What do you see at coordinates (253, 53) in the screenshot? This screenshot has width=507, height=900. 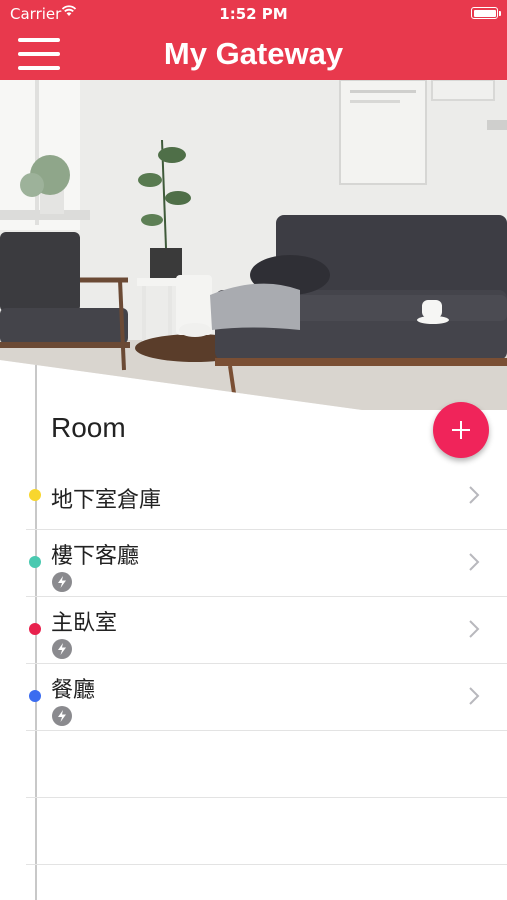 I see `page-title: My Gateway` at bounding box center [253, 53].